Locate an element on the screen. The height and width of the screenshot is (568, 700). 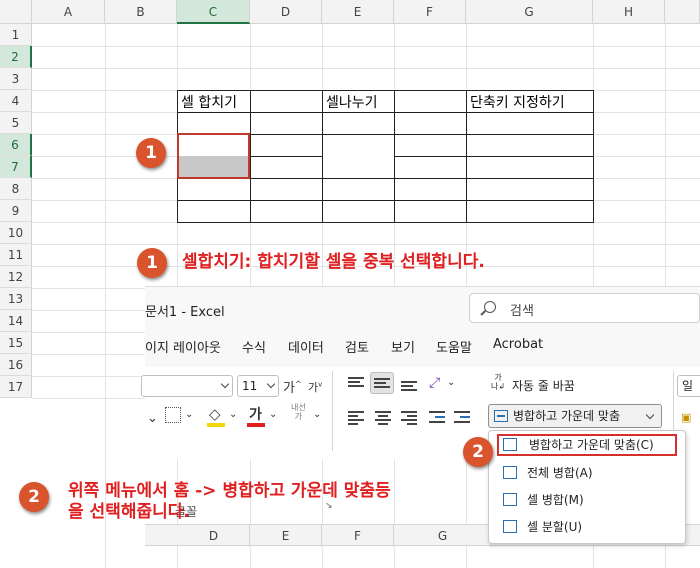
column-header-i is located at coordinates (682, 12).